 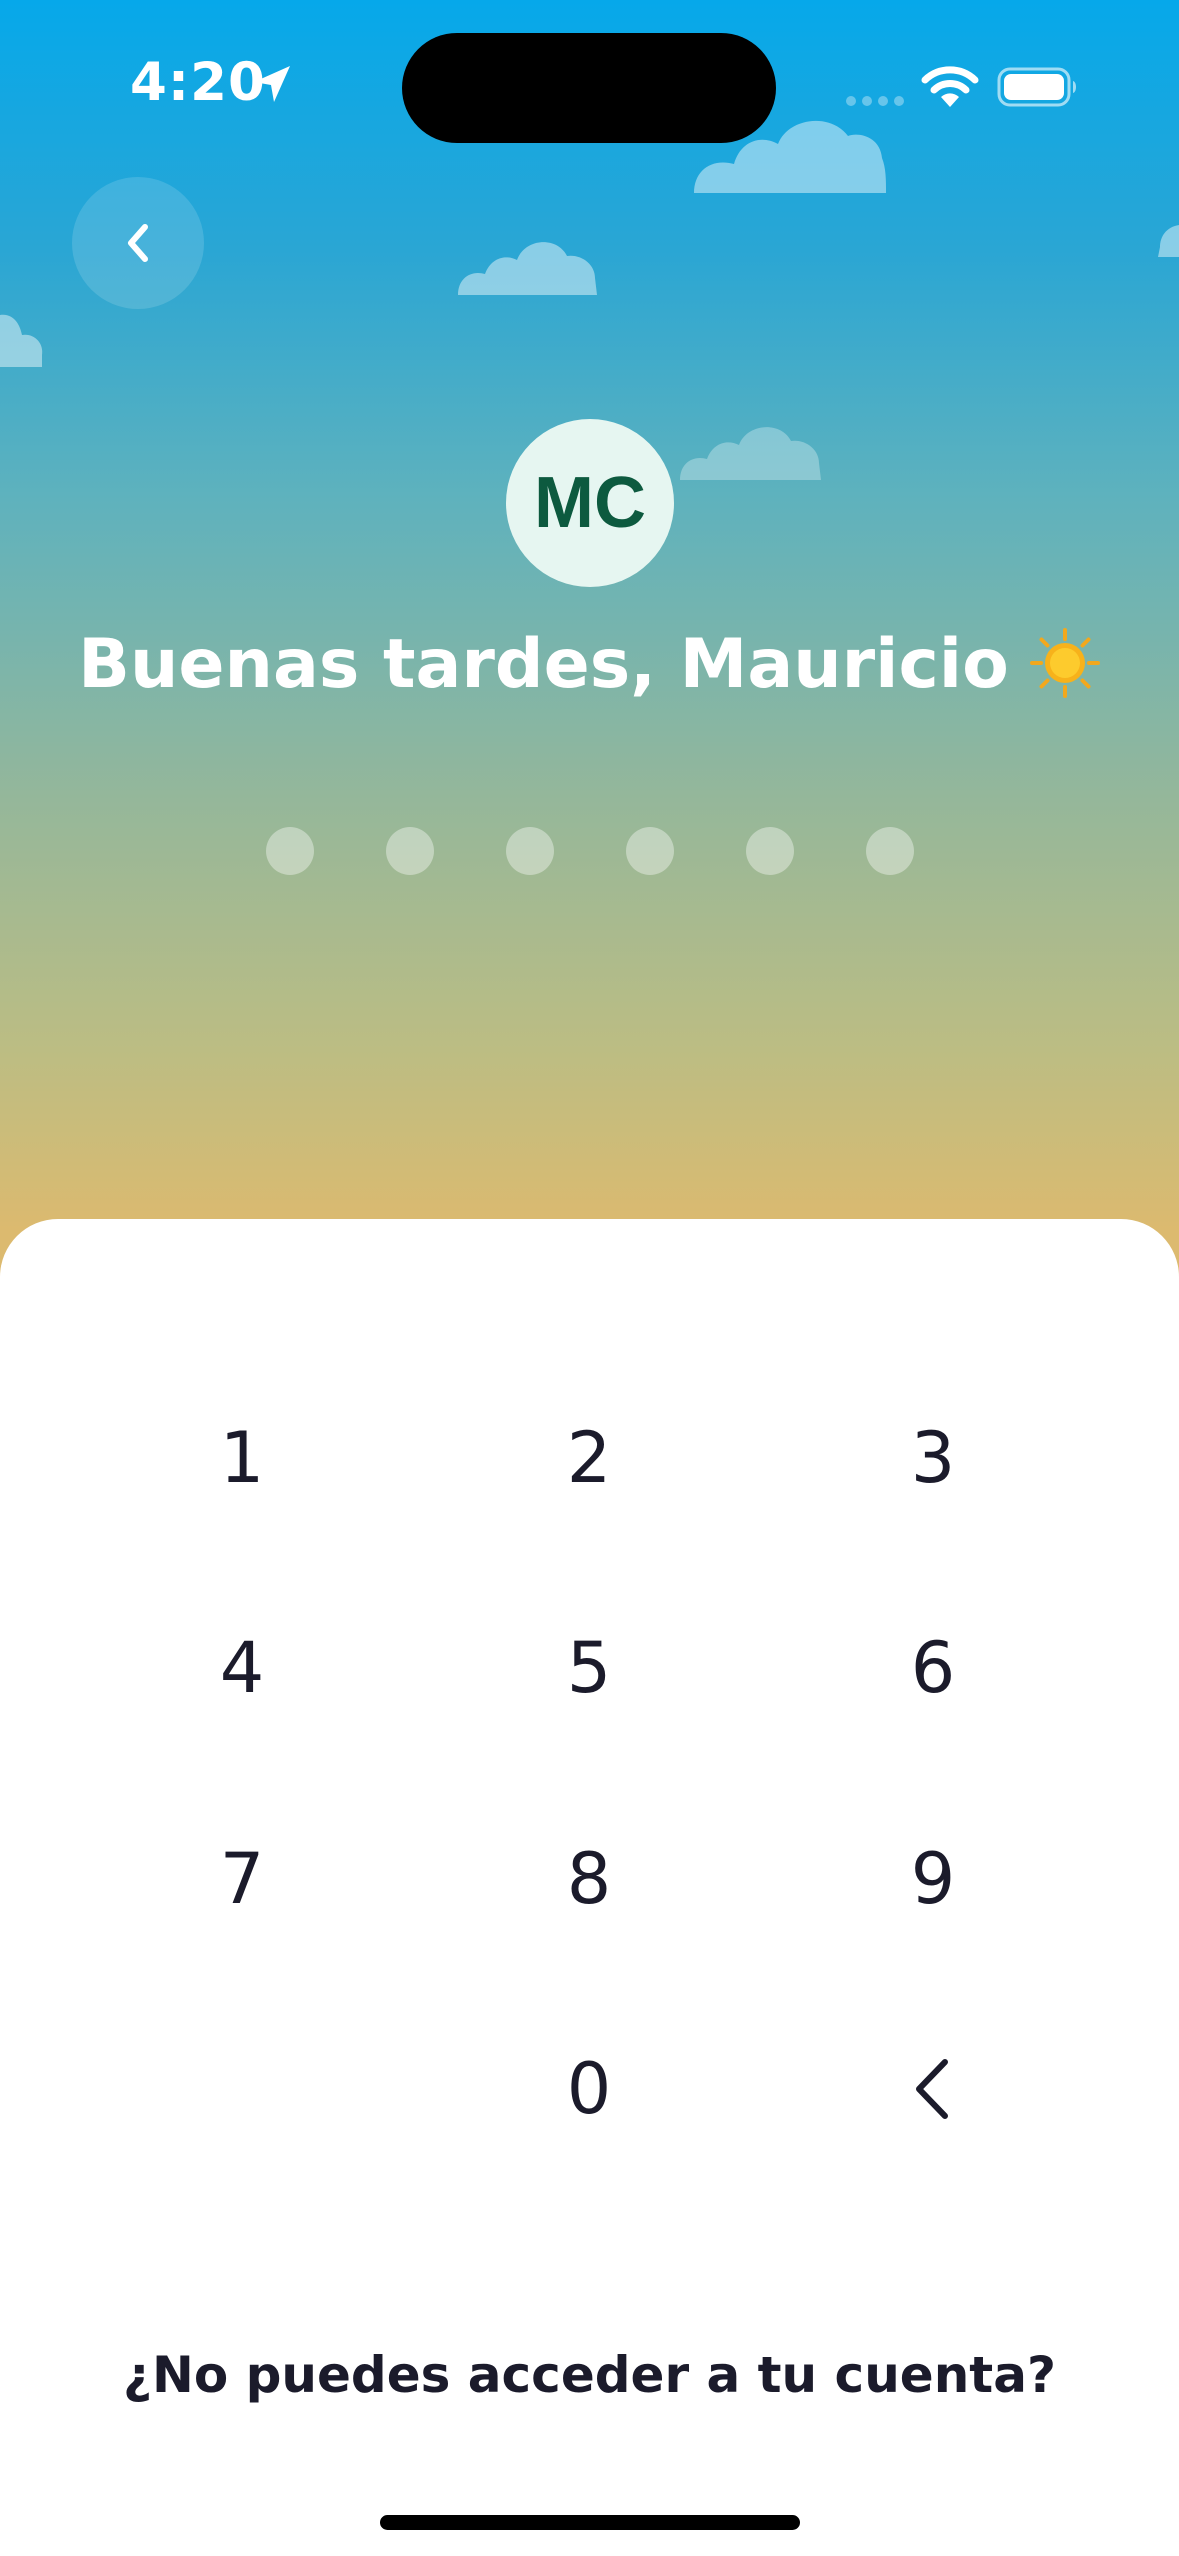 I want to click on location-arrow-icon, so click(x=272, y=84).